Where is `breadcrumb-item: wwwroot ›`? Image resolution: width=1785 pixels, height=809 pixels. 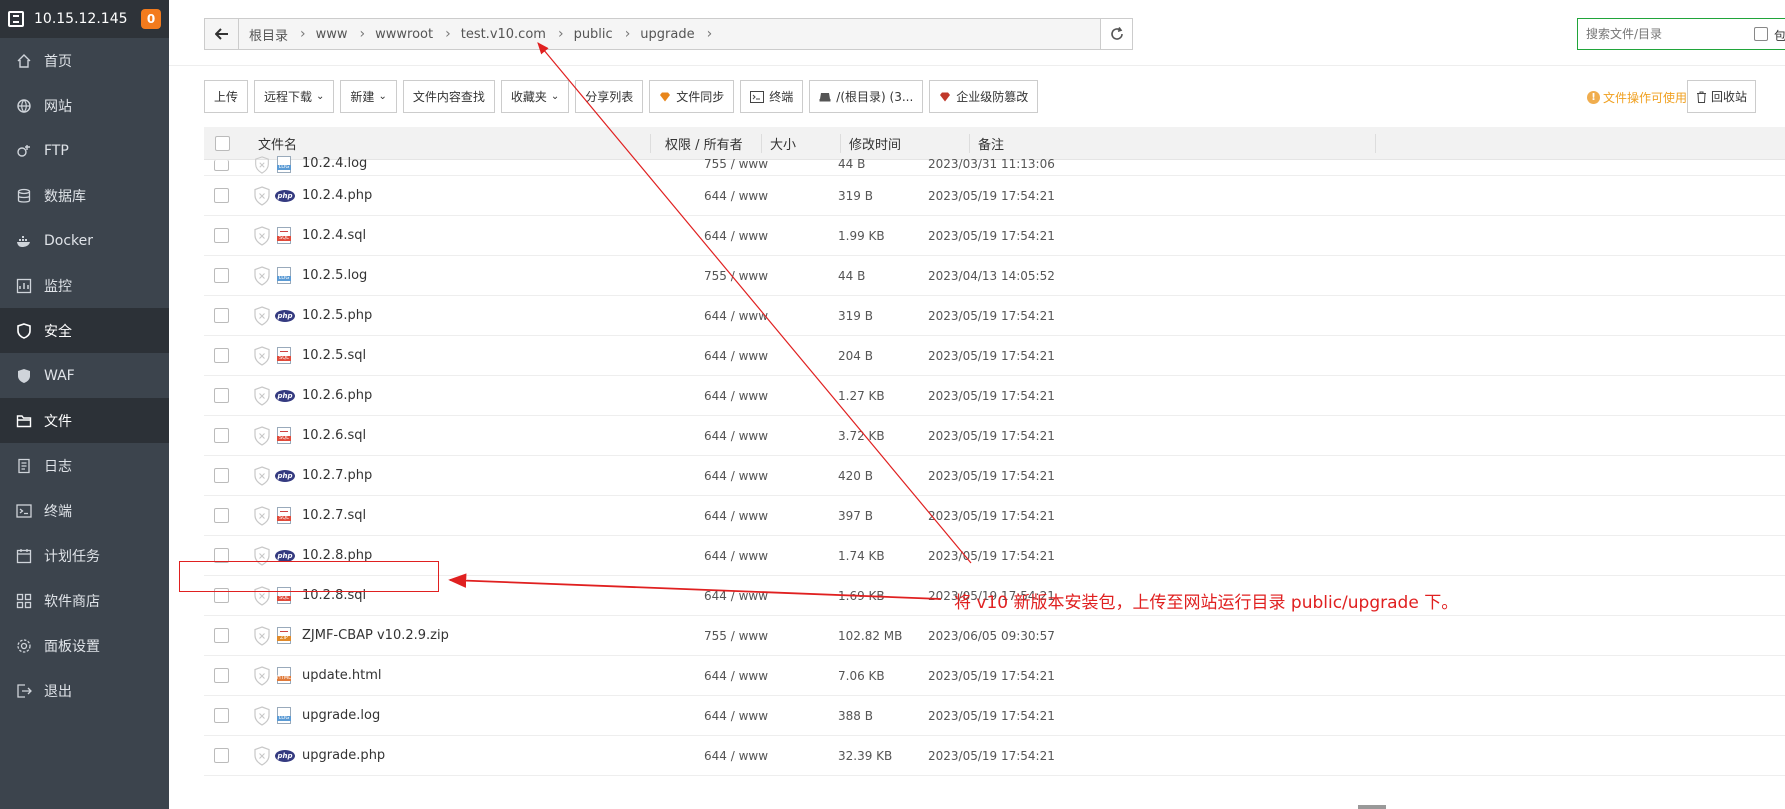 breadcrumb-item: wwwroot › is located at coordinates (408, 34).